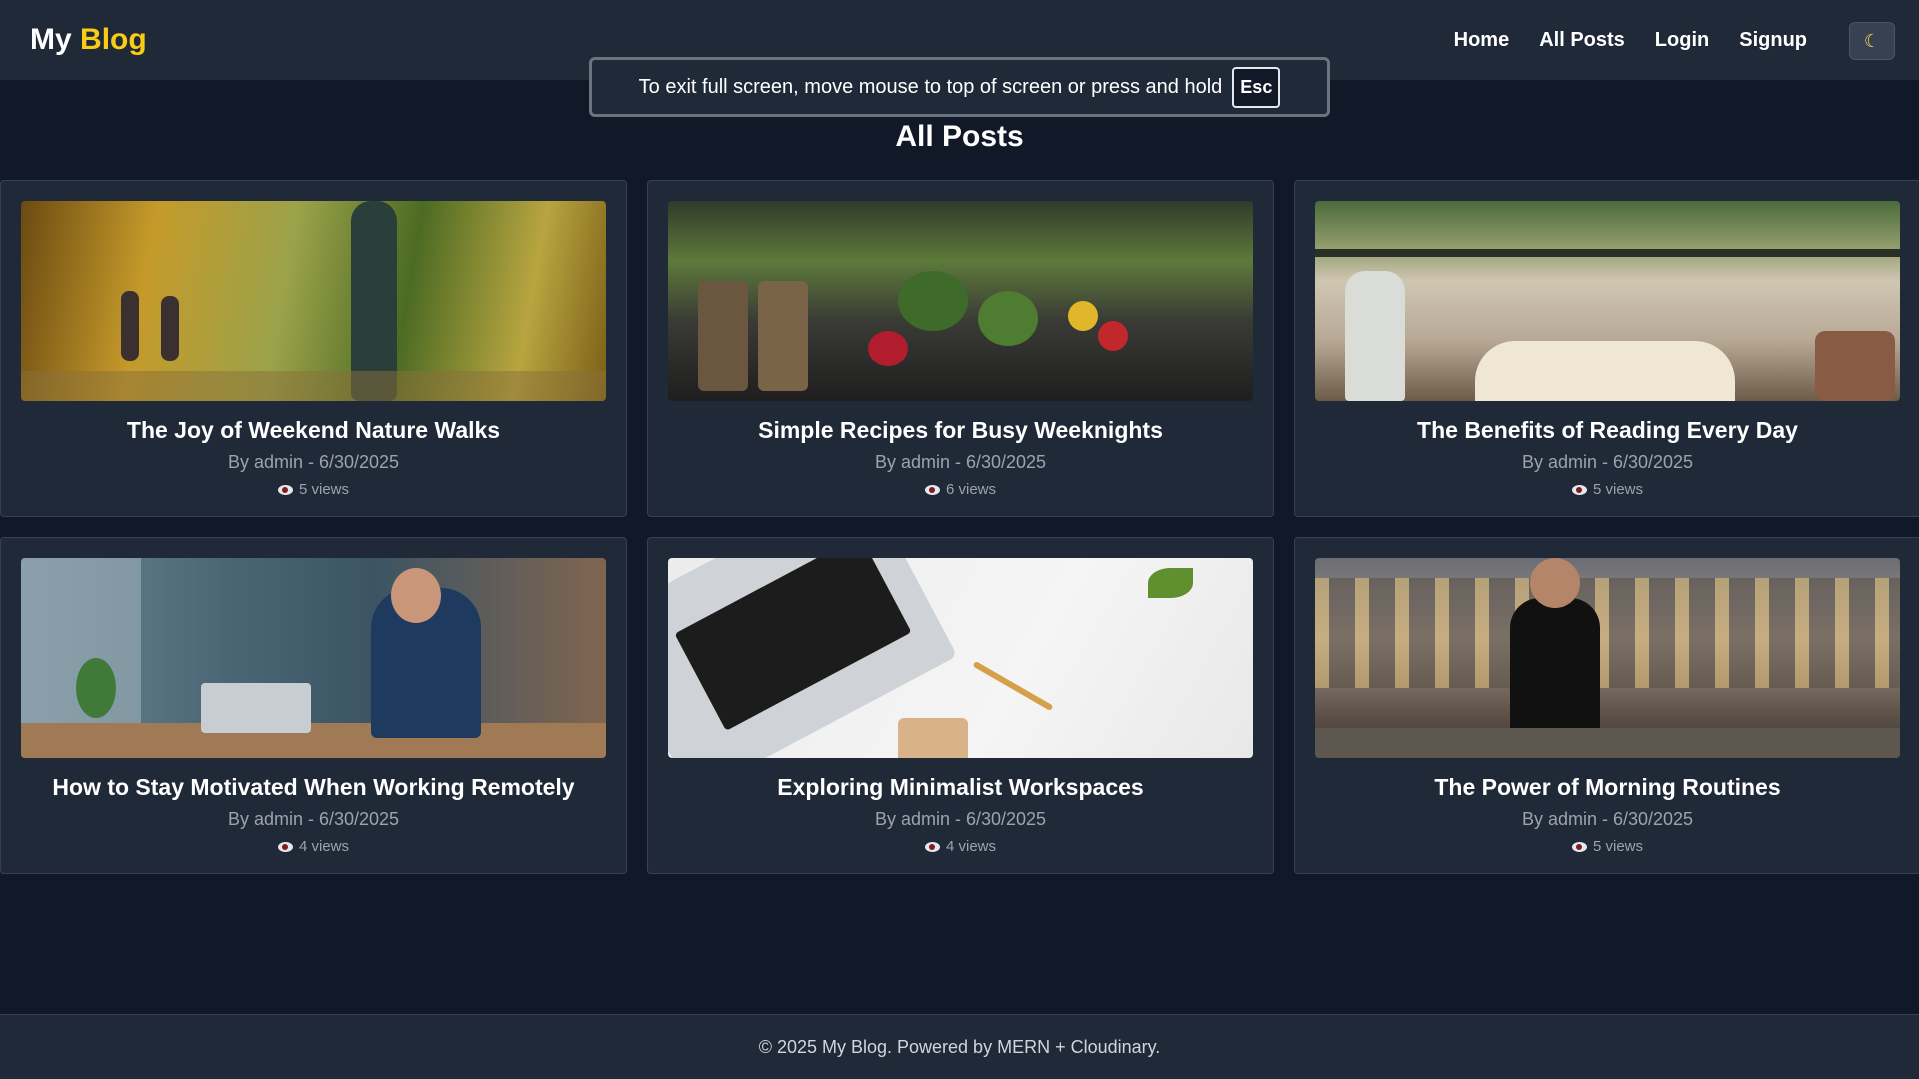 The width and height of the screenshot is (1919, 1079). I want to click on post-thumbnail-morning-routine, so click(1607, 658).